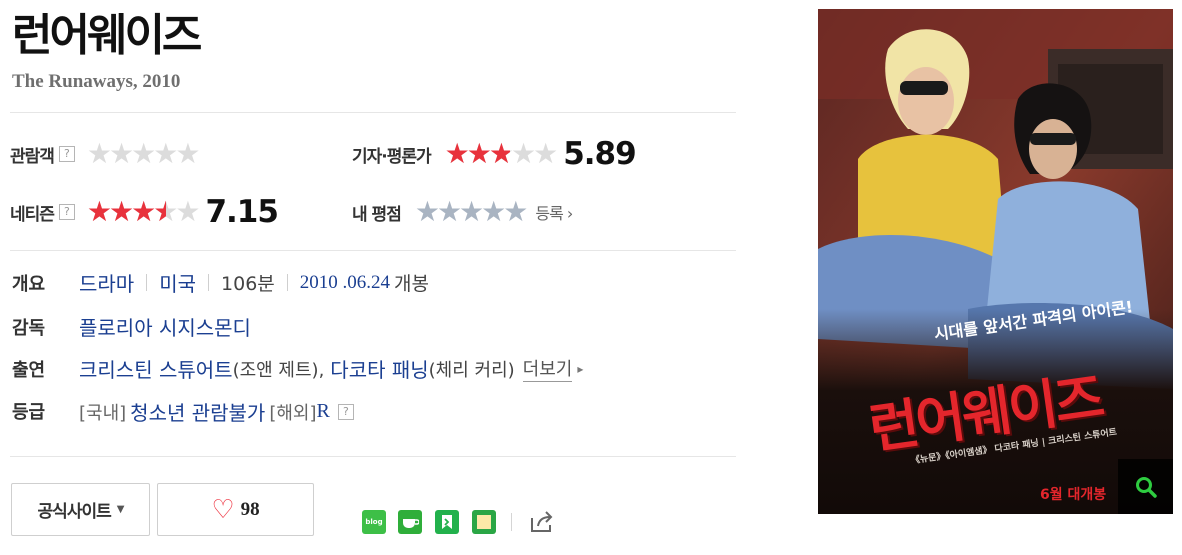 Image resolution: width=1182 pixels, height=555 pixels. Describe the element at coordinates (32, 214) in the screenshot. I see `netizen-label: 네티즌` at that location.